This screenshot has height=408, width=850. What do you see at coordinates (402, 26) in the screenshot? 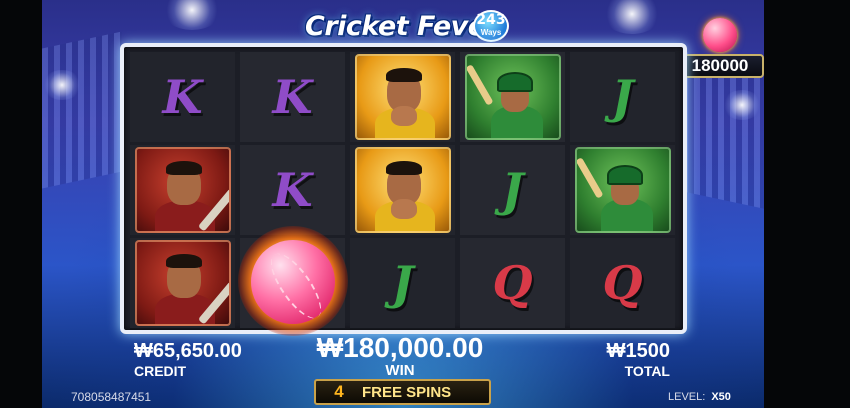
I see `logo-title: Cricket Fever` at bounding box center [402, 26].